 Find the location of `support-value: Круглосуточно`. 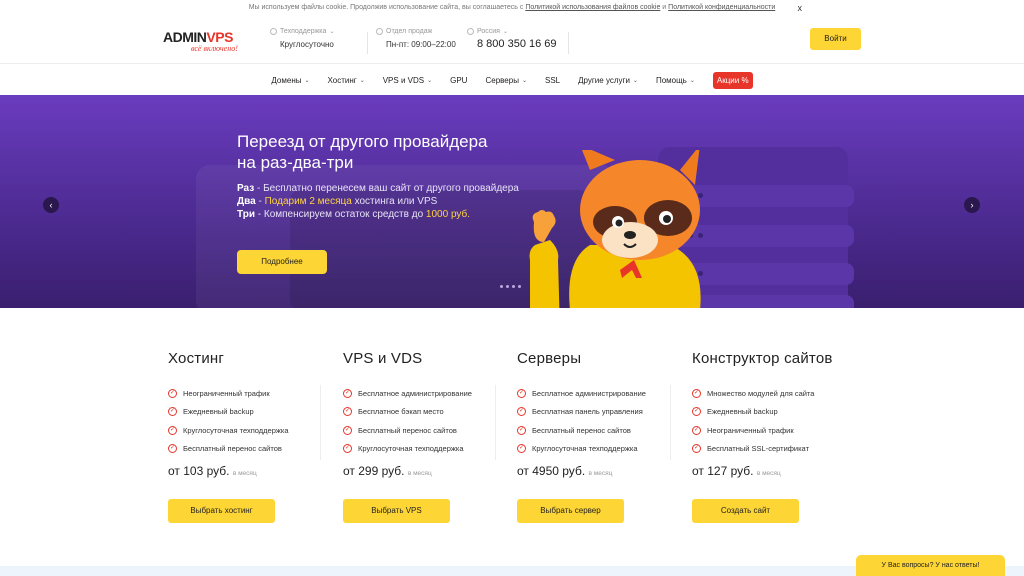

support-value: Круглосуточно is located at coordinates (307, 44).